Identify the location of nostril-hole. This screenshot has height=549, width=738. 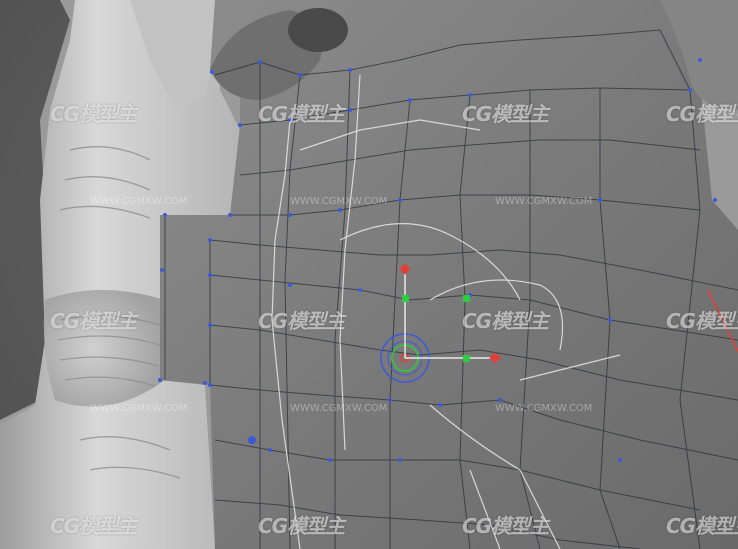
(318, 30).